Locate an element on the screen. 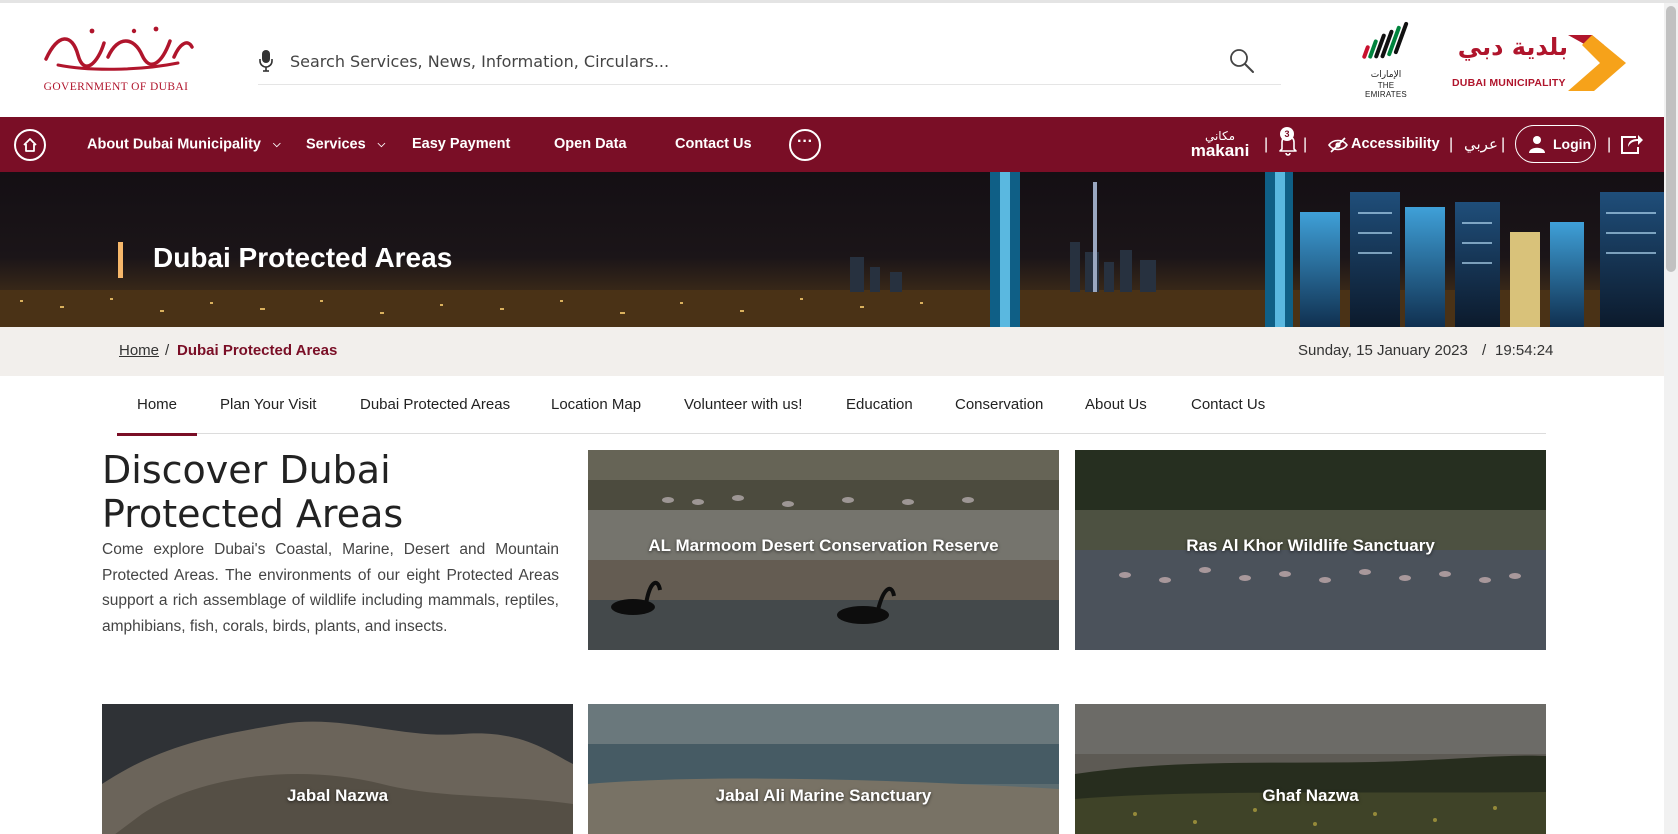  search-input is located at coordinates (740, 61).